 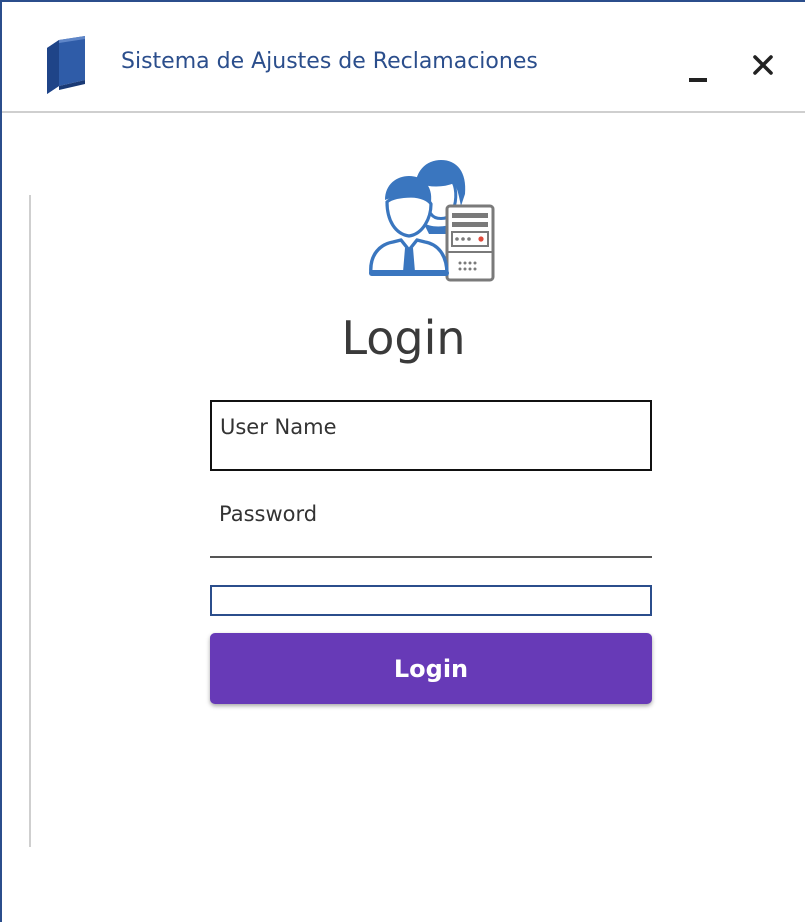 What do you see at coordinates (66, 65) in the screenshot?
I see `book-icon` at bounding box center [66, 65].